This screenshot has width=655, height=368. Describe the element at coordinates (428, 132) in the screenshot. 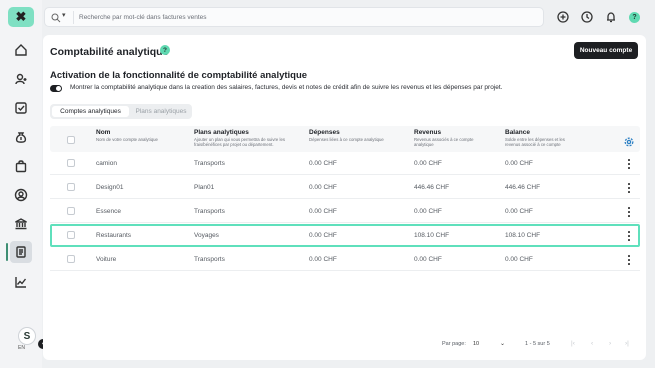

I see `column-title: Revenus` at that location.